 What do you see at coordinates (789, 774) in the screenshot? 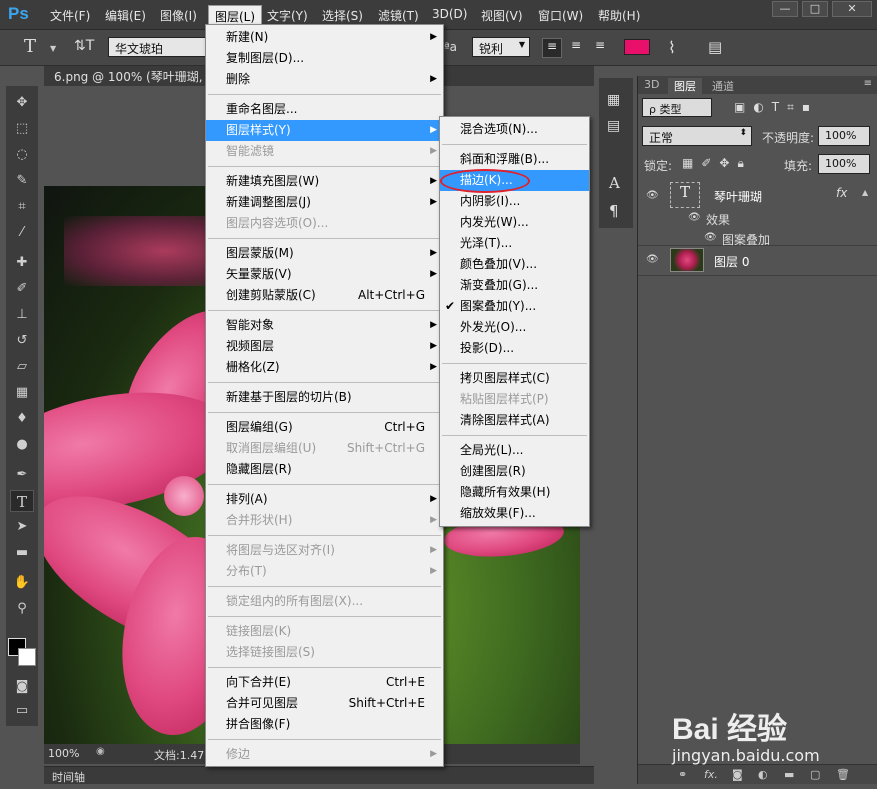
I see `folder-icon: ▬` at bounding box center [789, 774].